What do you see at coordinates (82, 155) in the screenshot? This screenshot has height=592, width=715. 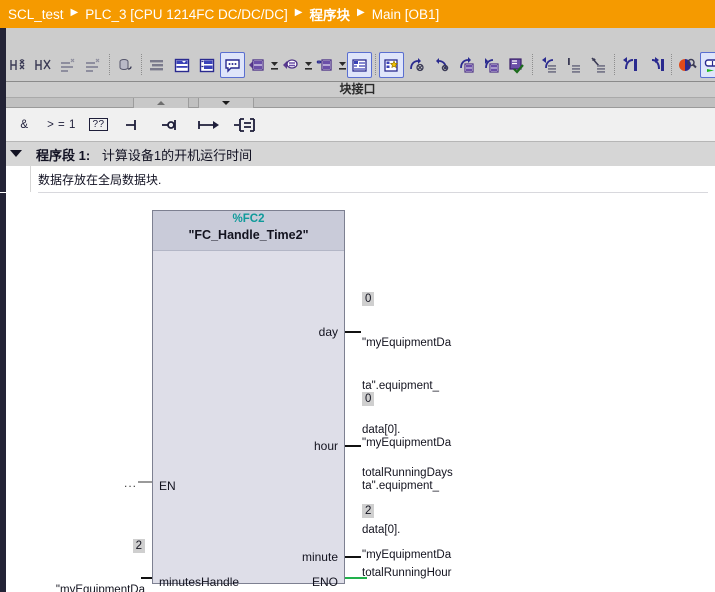 I see `network-number: 1` at bounding box center [82, 155].